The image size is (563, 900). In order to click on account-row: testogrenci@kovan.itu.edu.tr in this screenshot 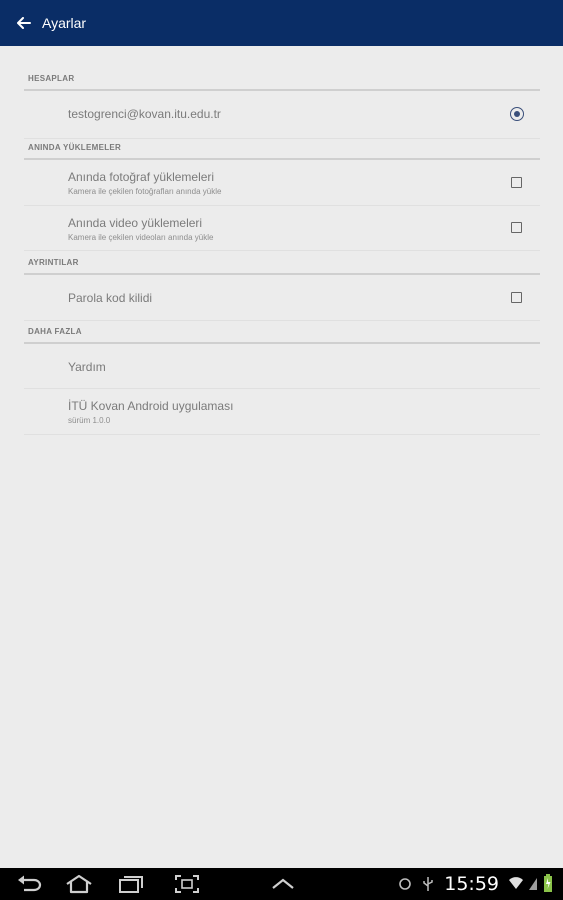, I will do `click(282, 116)`.